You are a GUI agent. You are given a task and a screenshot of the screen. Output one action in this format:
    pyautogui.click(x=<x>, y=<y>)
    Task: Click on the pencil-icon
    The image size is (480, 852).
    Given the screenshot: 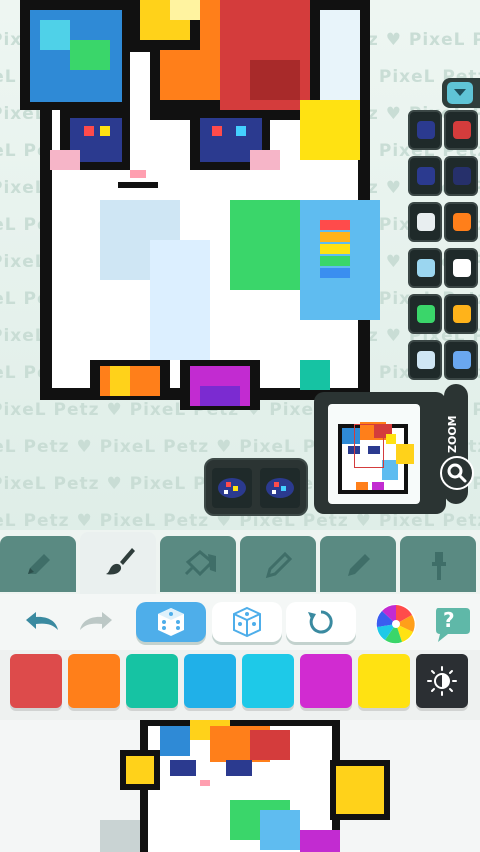 What is the action you would take?
    pyautogui.click(x=39, y=564)
    